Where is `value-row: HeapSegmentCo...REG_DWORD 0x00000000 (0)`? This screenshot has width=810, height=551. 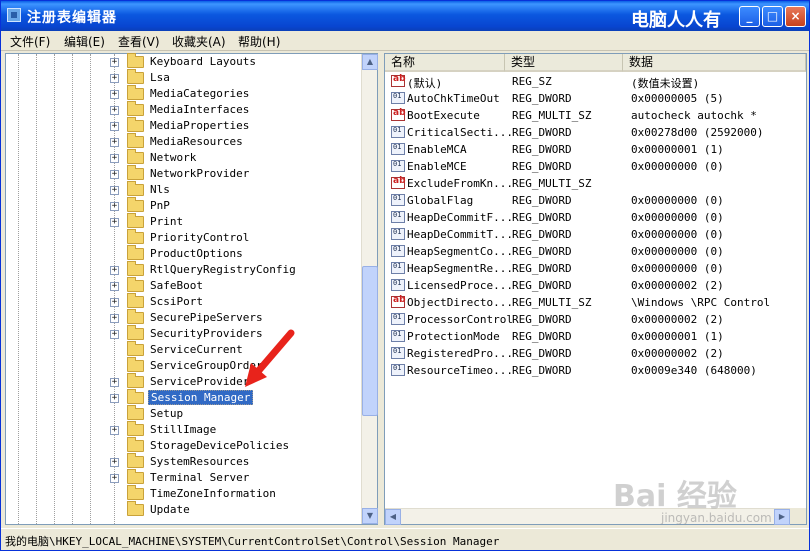
value-row: HeapSegmentCo...REG_DWORD 0x00000000 (0) is located at coordinates (587, 251).